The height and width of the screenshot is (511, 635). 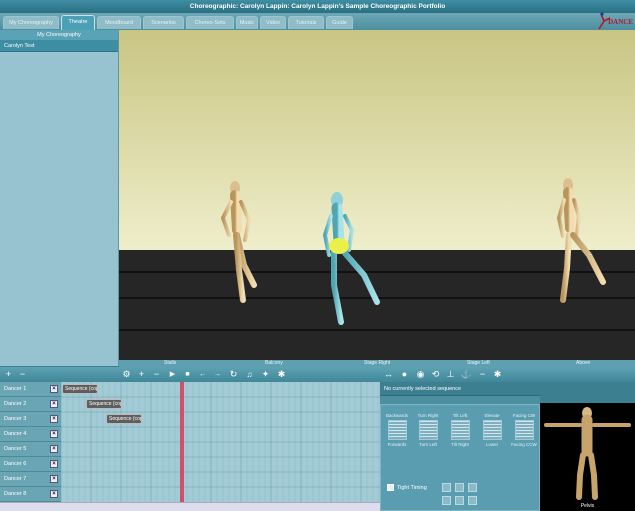 What do you see at coordinates (404, 374) in the screenshot?
I see `person-icon: ●` at bounding box center [404, 374].